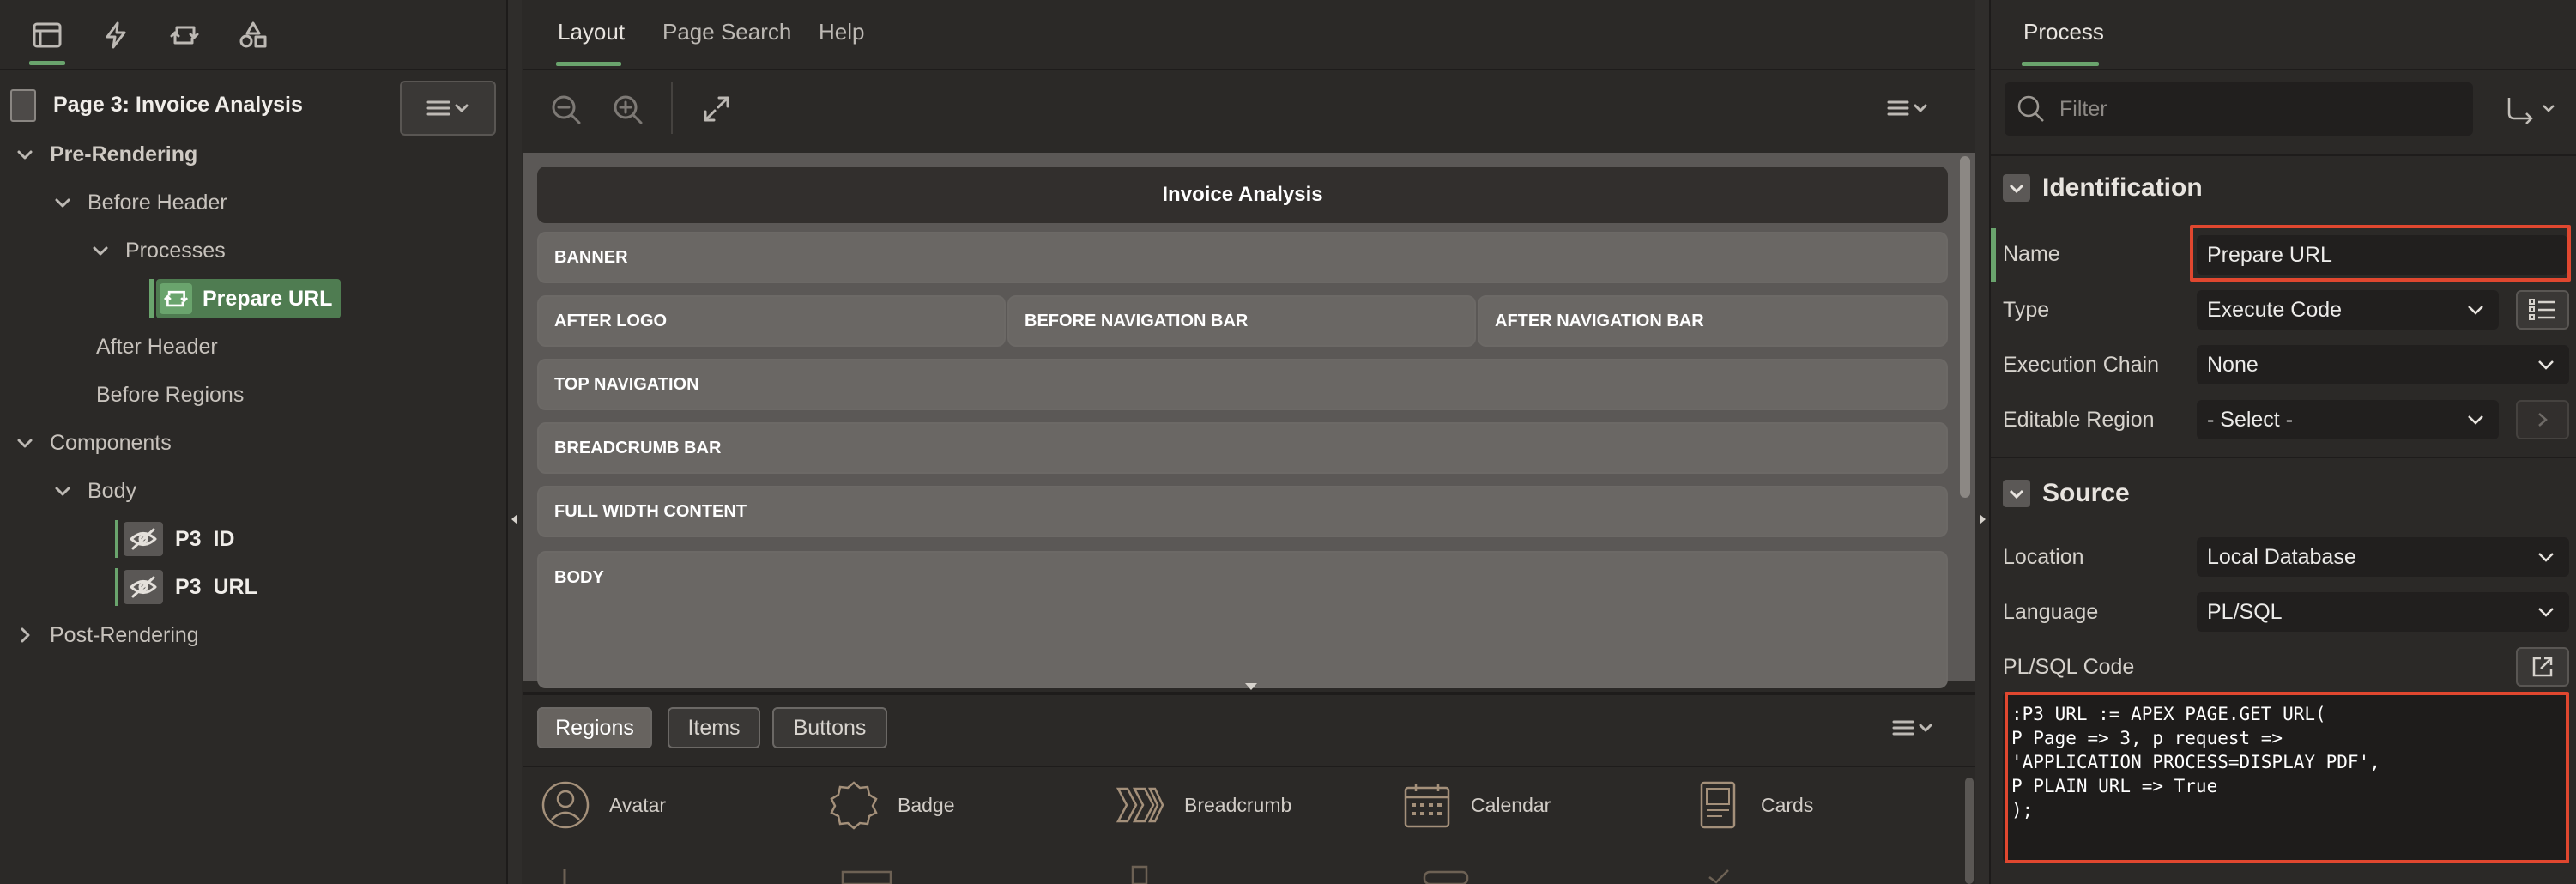  What do you see at coordinates (2066, 494) in the screenshot?
I see `section-source: Source` at bounding box center [2066, 494].